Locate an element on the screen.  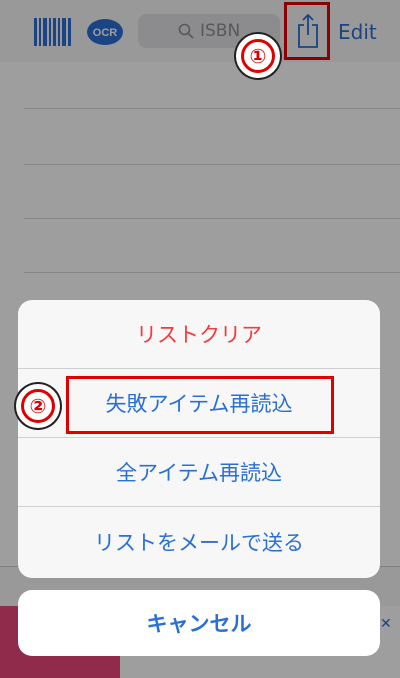
reload-all-items-button: 全アイテム再読込 is located at coordinates (199, 472).